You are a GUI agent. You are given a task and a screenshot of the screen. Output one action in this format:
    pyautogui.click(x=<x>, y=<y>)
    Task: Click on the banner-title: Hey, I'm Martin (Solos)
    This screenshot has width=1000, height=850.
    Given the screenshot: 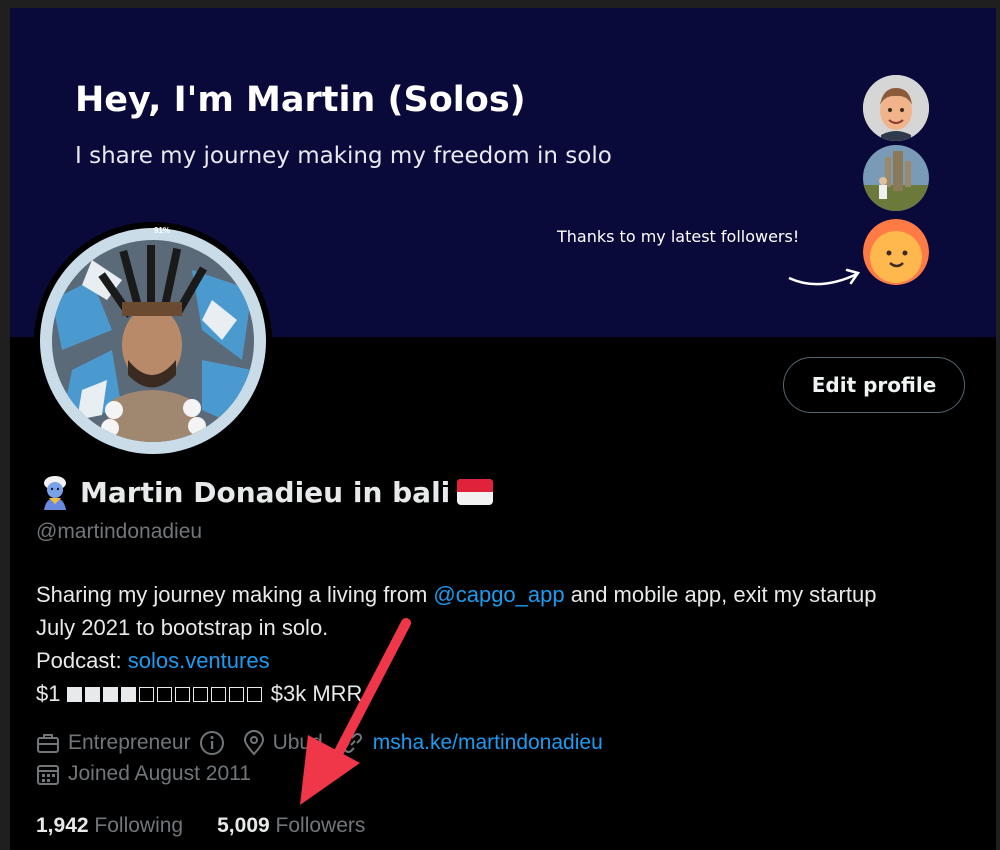 What is the action you would take?
    pyautogui.click(x=300, y=100)
    